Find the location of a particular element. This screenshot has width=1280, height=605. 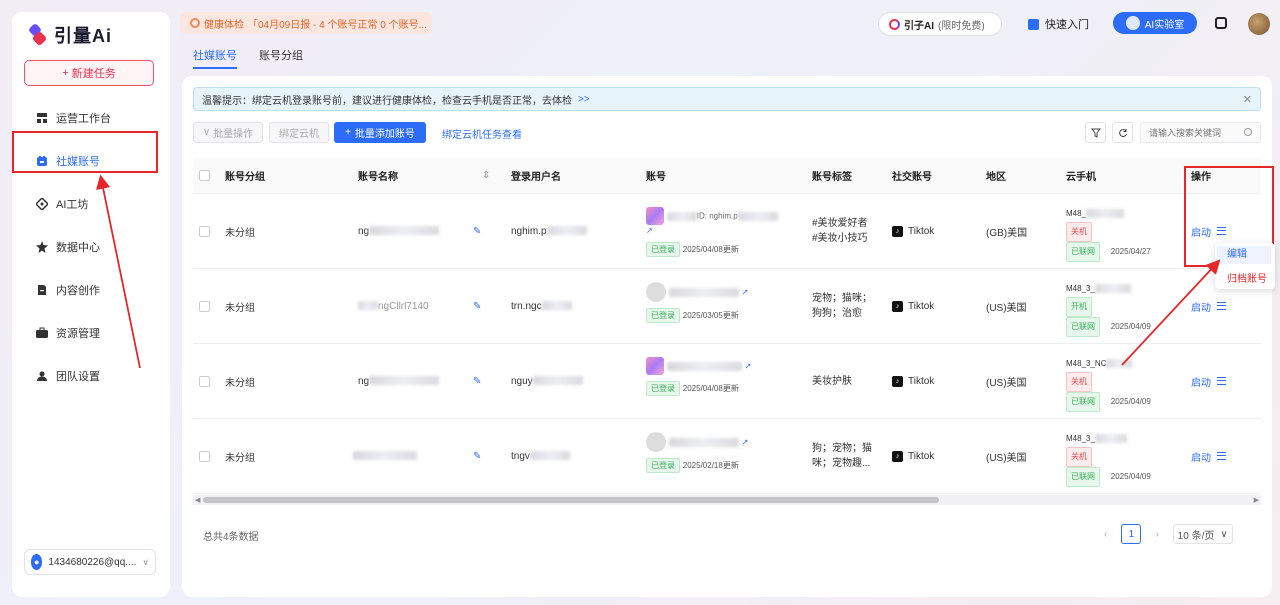

select-all-checkbox is located at coordinates (204, 175).